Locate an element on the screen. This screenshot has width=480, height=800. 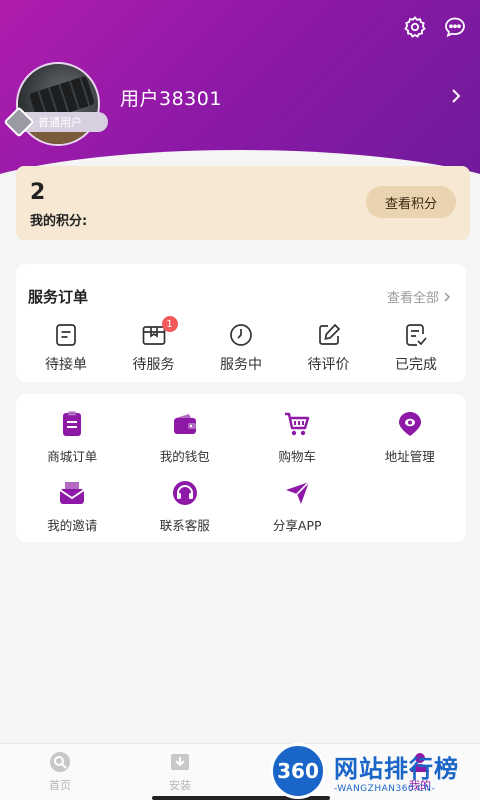
order-status-label: 已完成 is located at coordinates (416, 365).